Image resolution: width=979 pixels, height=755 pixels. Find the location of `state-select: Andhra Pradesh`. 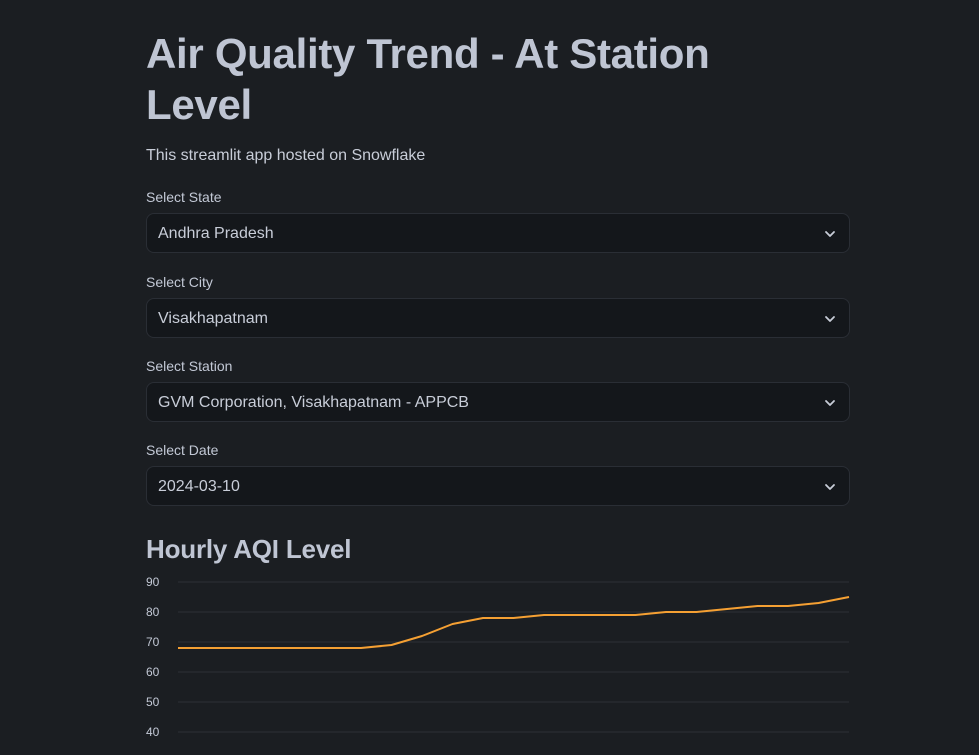

state-select: Andhra Pradesh is located at coordinates (498, 233).